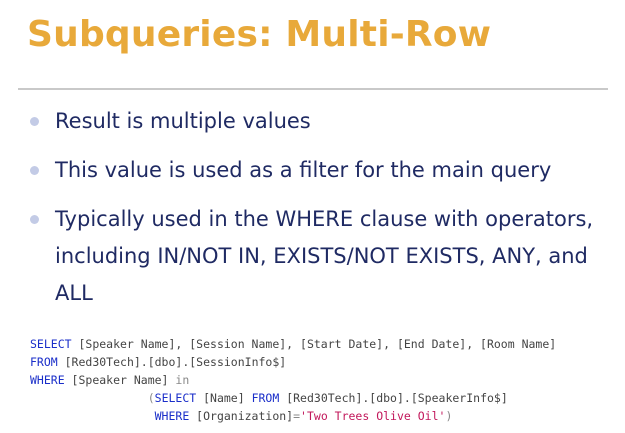 The height and width of the screenshot is (433, 625). I want to click on sql-text: [Name], so click(224, 398).